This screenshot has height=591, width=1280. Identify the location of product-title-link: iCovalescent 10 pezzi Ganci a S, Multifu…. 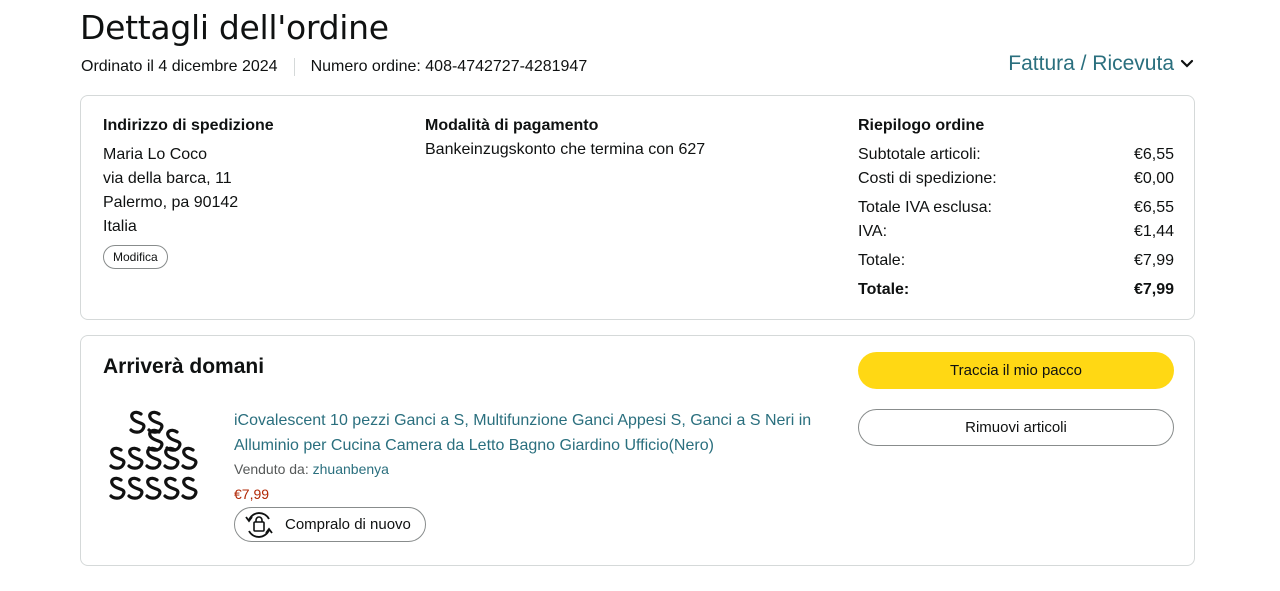
(534, 433).